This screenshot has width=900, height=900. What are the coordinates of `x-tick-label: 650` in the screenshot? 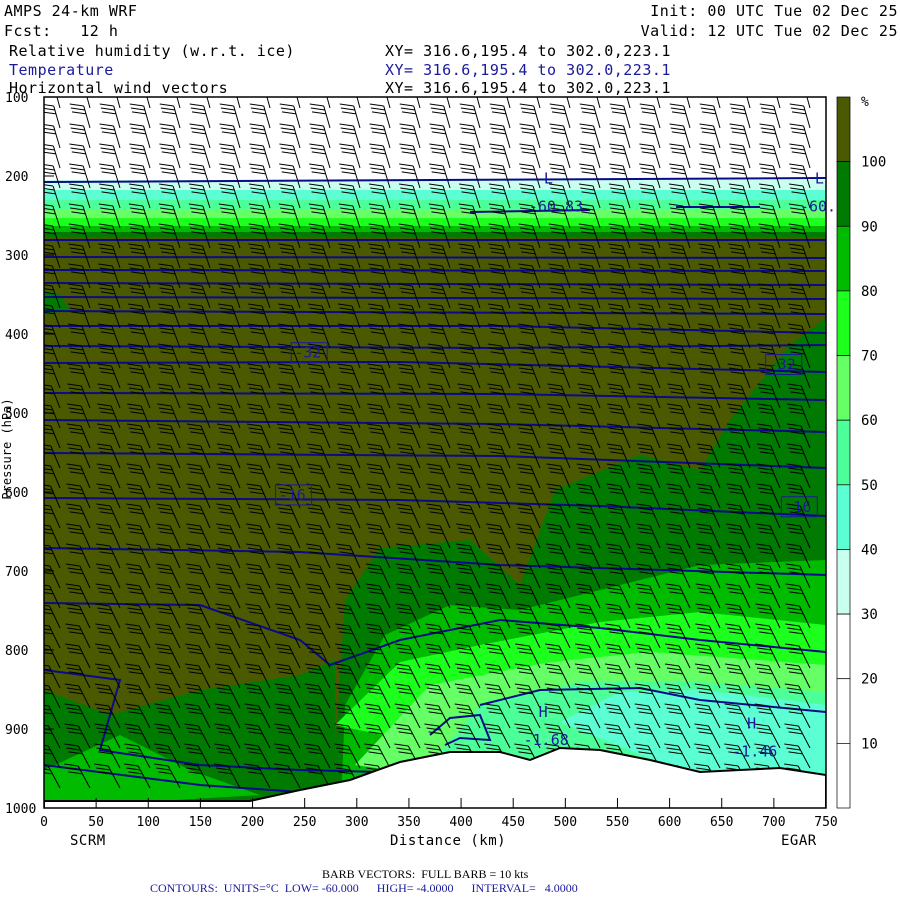 It's located at (721, 822).